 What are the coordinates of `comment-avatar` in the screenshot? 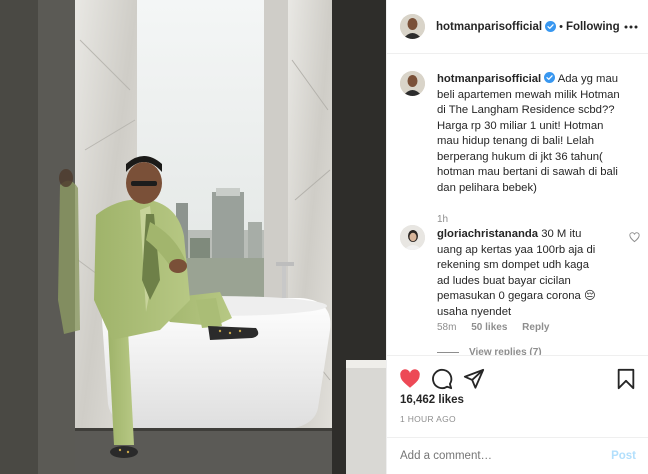 It's located at (412, 237).